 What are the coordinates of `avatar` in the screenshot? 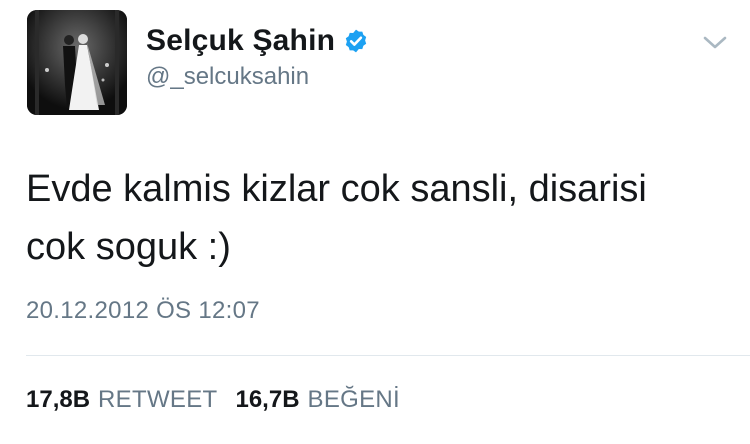 It's located at (77, 62).